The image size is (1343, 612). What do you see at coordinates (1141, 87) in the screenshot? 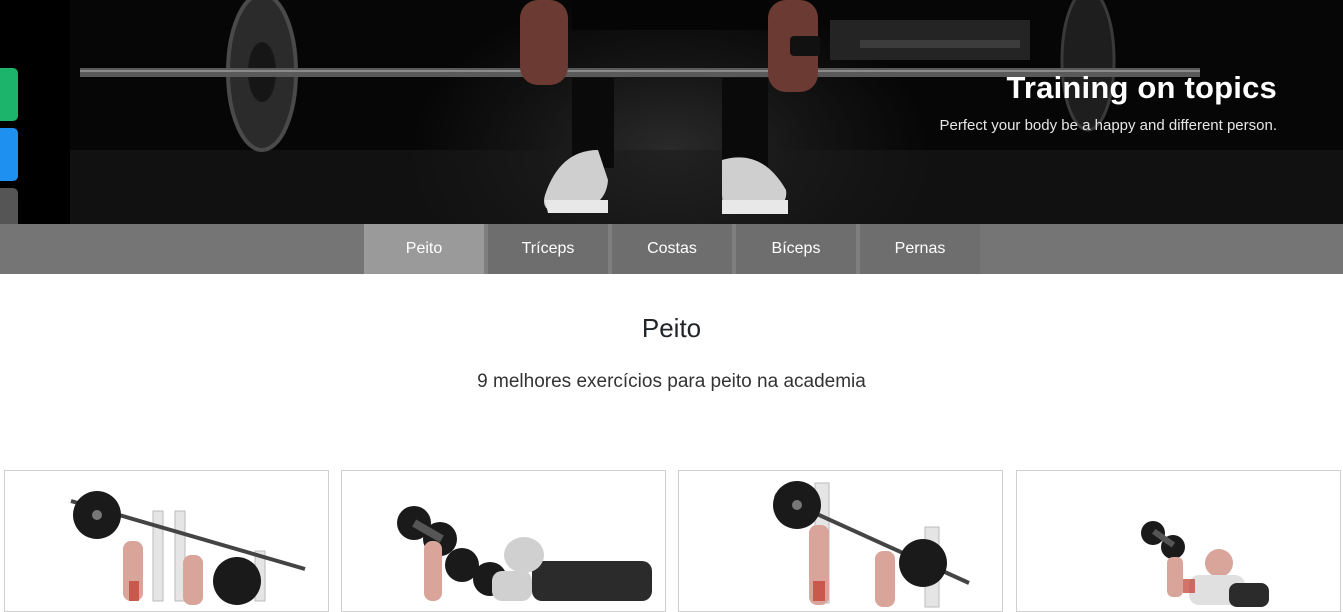
I see `hero-title: Training on topics` at bounding box center [1141, 87].